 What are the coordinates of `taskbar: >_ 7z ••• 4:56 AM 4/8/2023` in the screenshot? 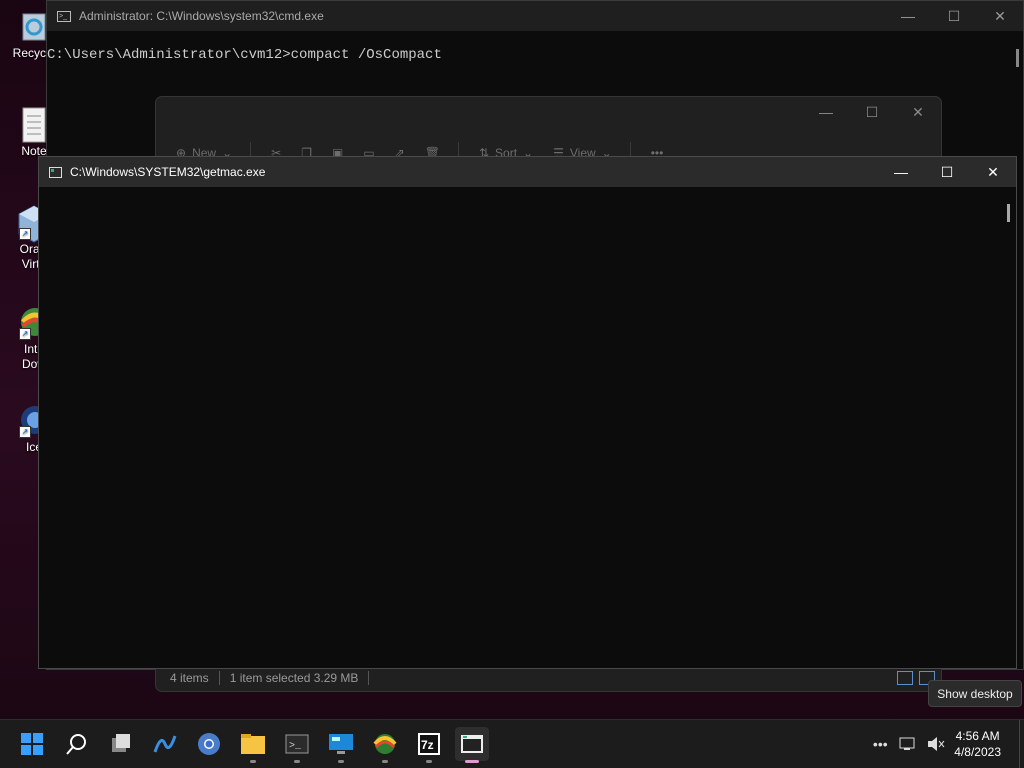 It's located at (512, 743).